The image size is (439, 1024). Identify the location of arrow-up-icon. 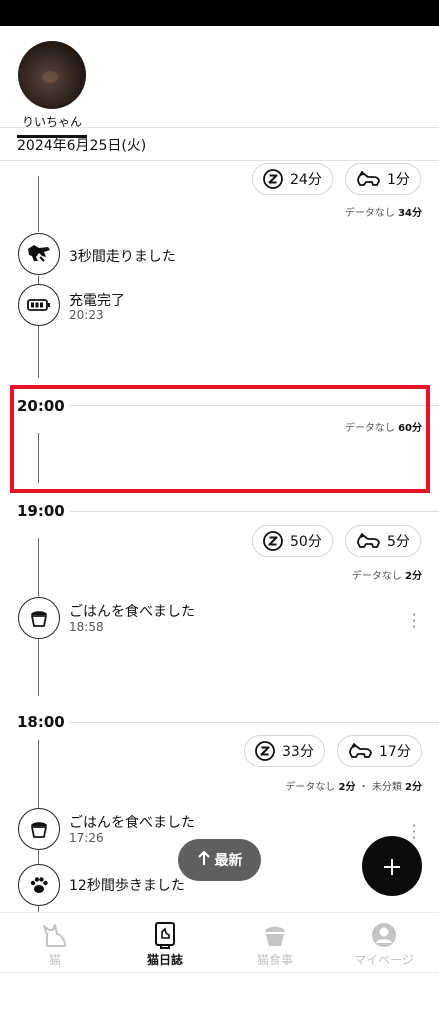
(204, 860).